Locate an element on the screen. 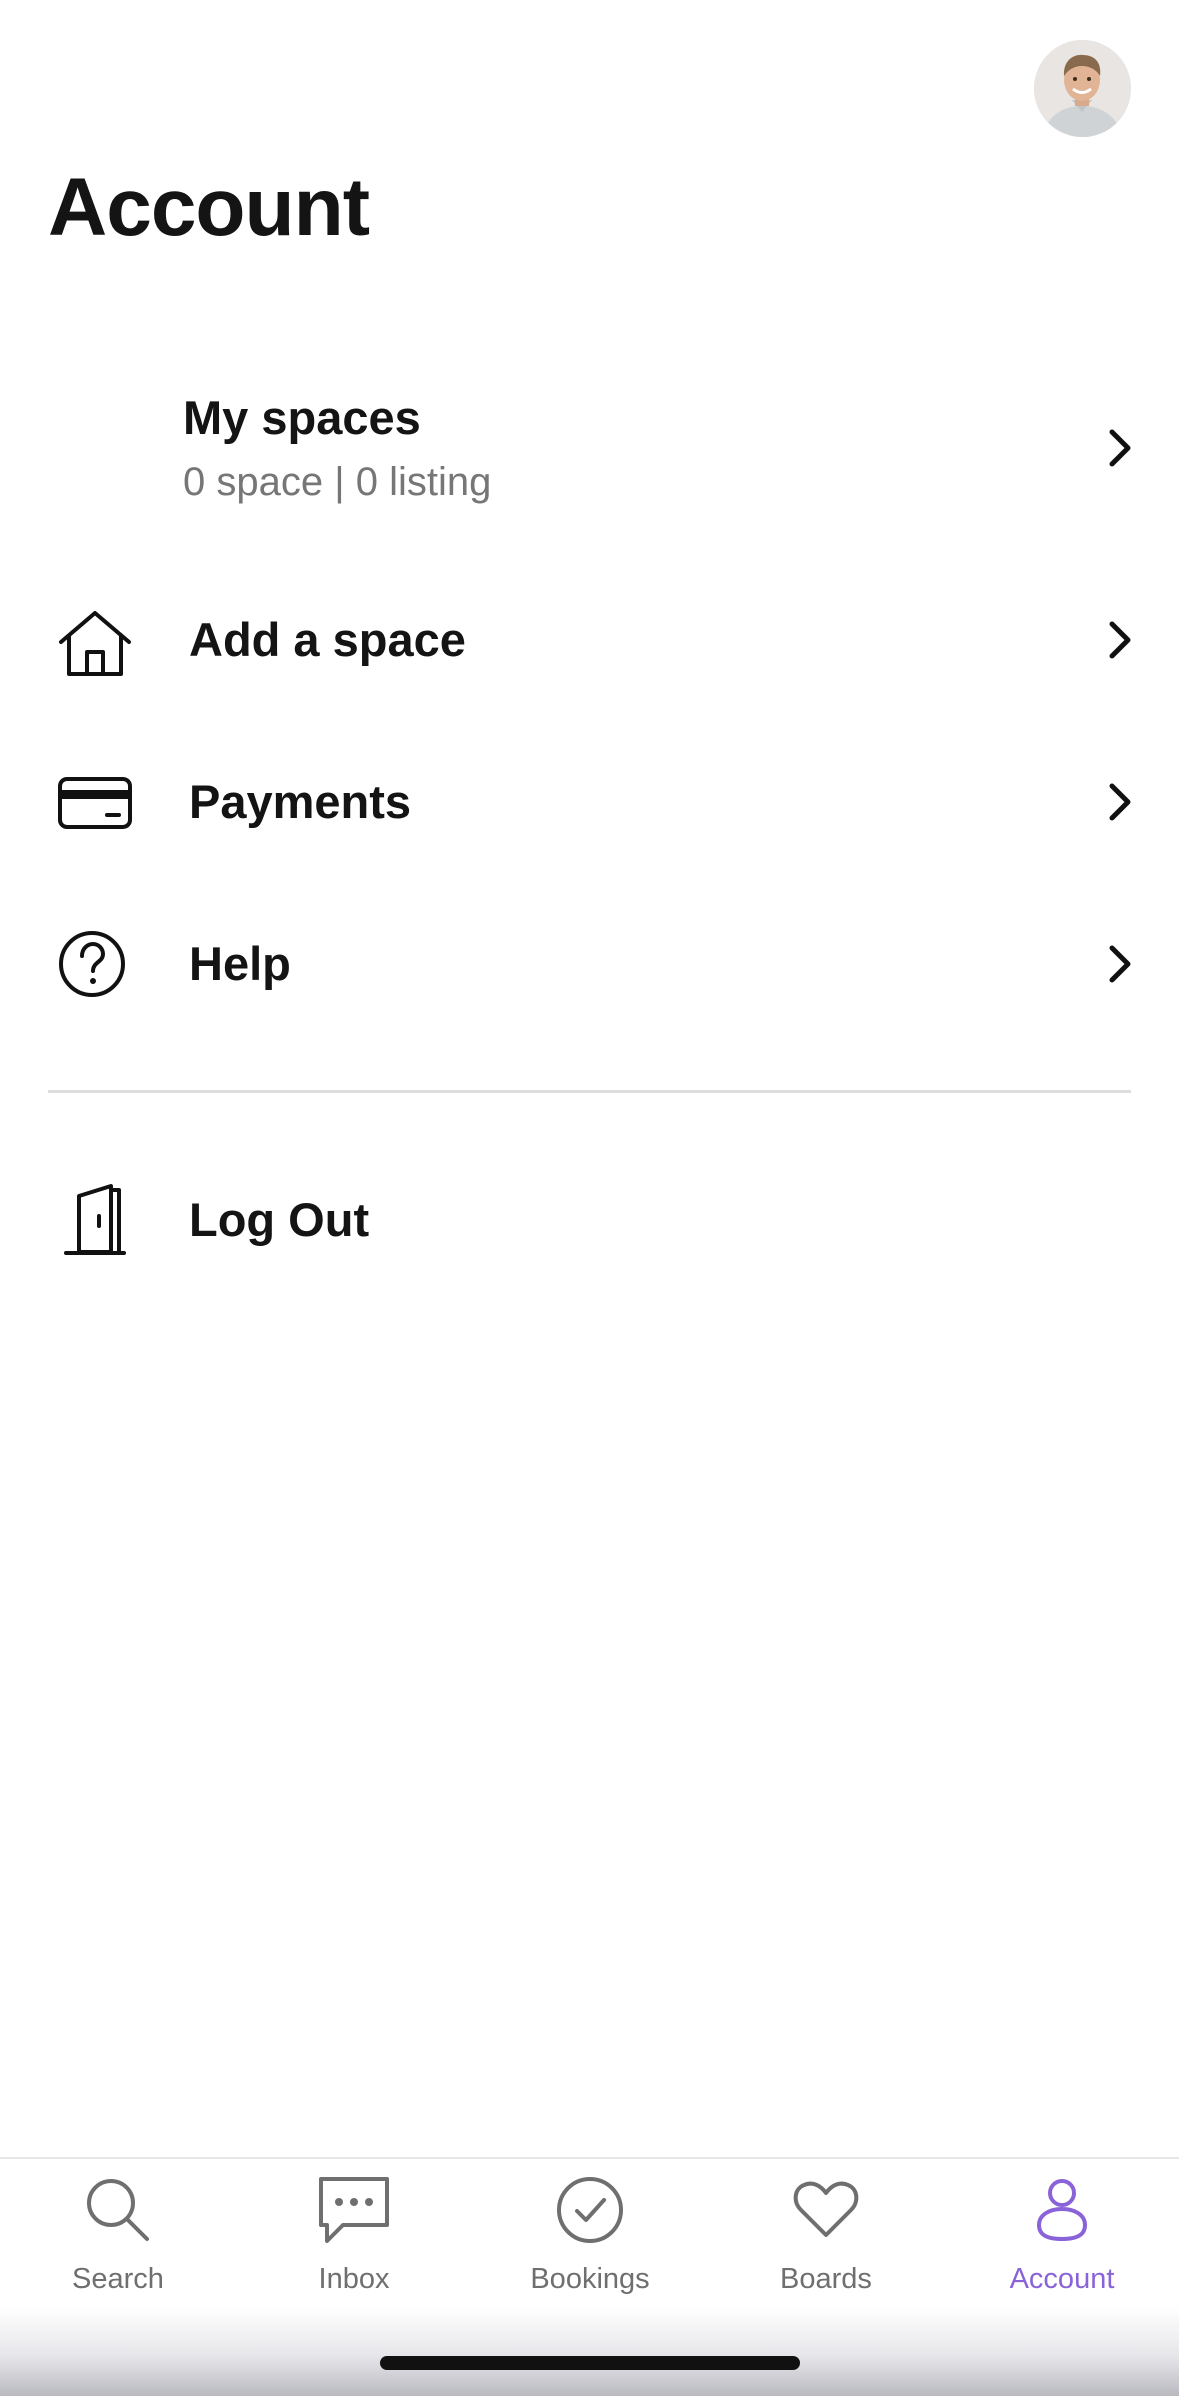 Image resolution: width=1179 pixels, height=2396 pixels. page-title: Account is located at coordinates (209, 207).